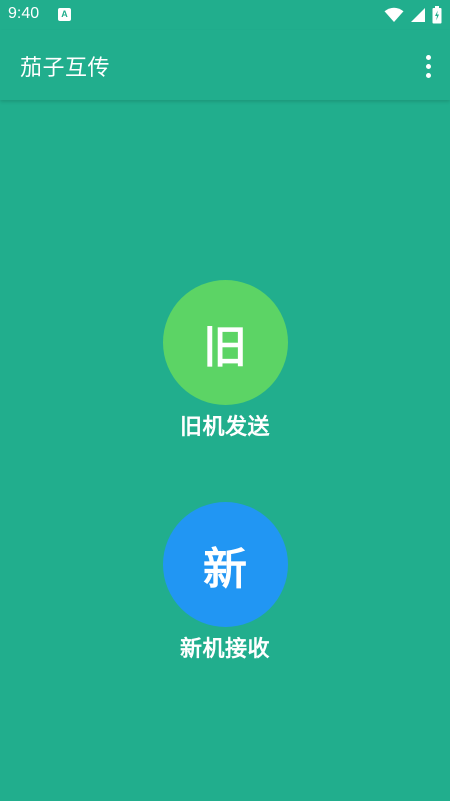 This screenshot has width=450, height=801. What do you see at coordinates (24, 13) in the screenshot?
I see `status-time: 9:40` at bounding box center [24, 13].